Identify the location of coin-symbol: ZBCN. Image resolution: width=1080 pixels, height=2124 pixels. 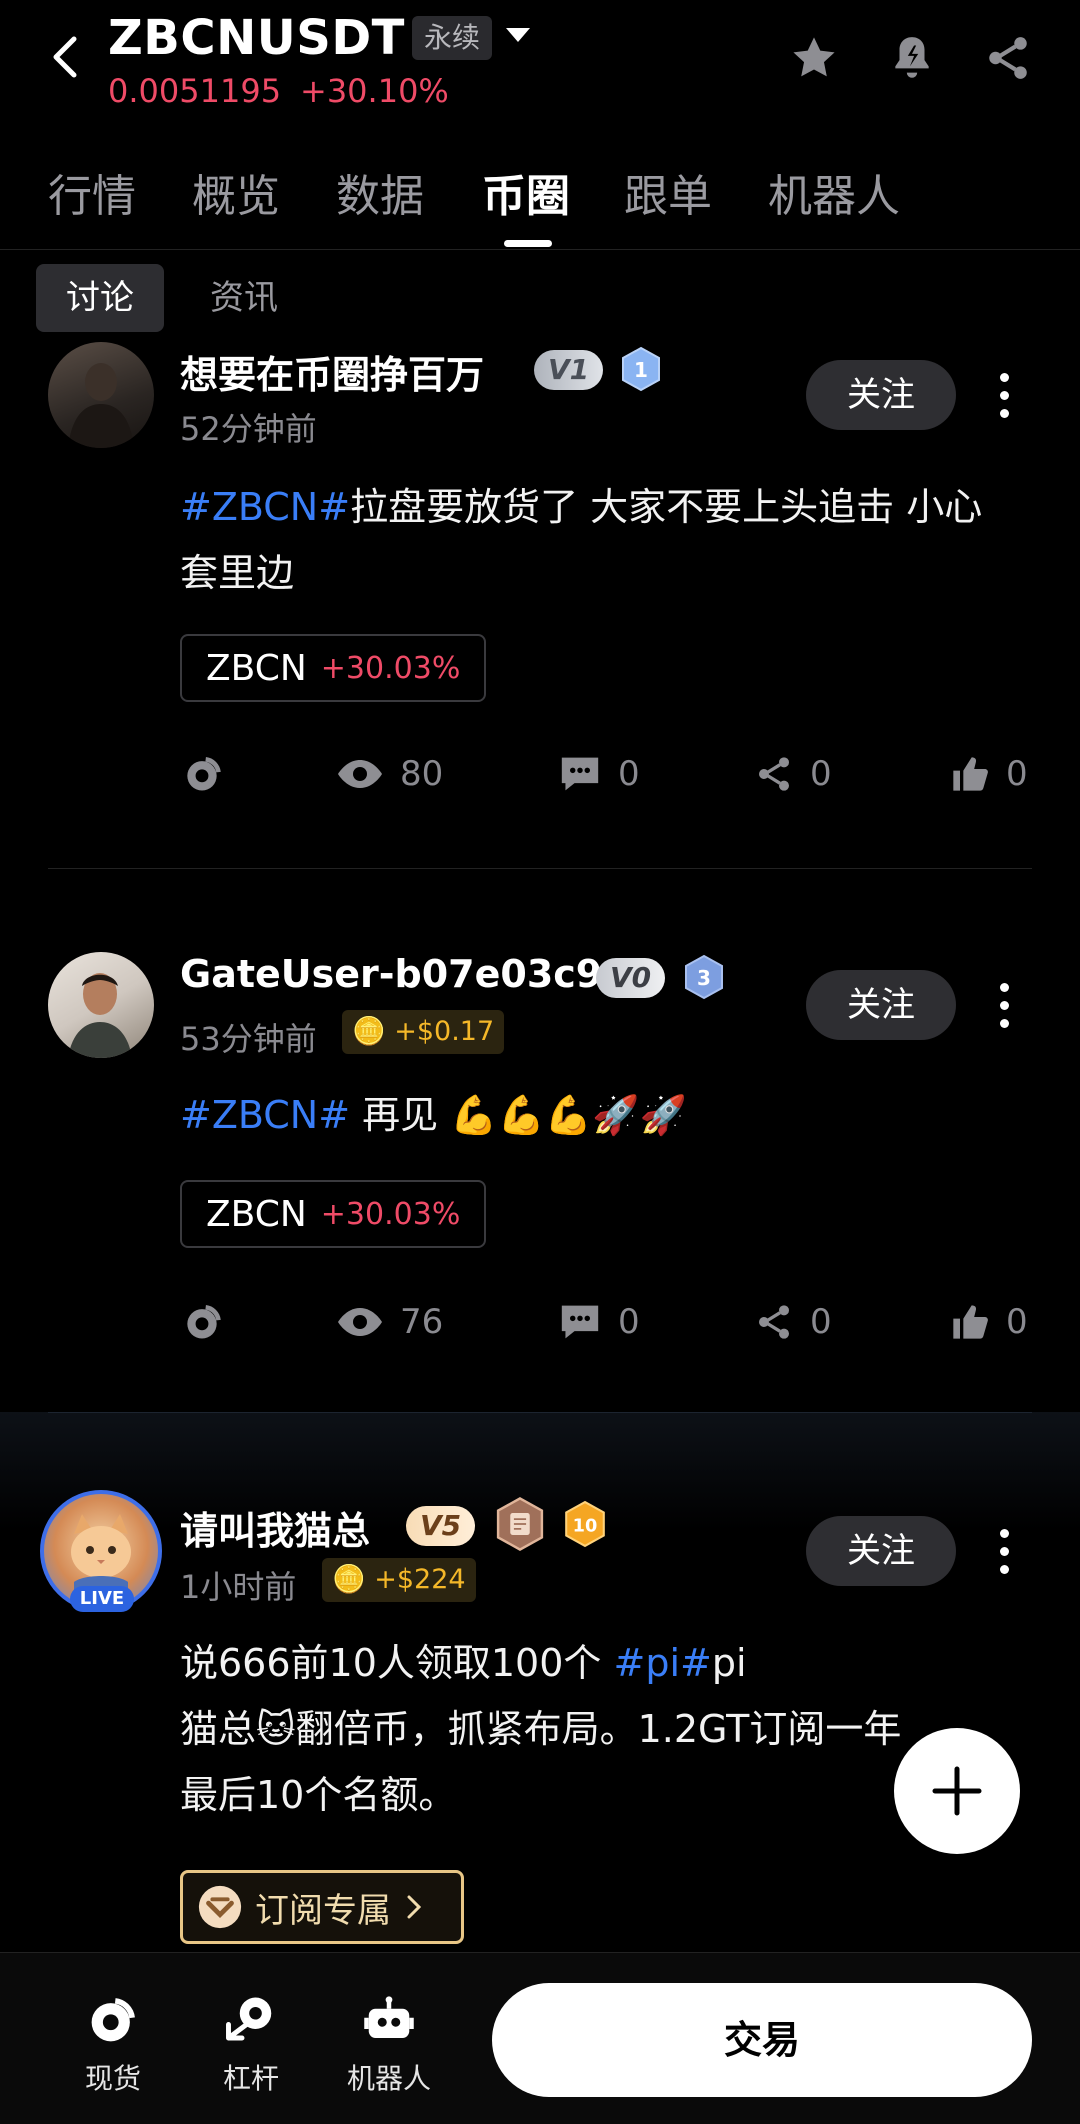
(256, 668).